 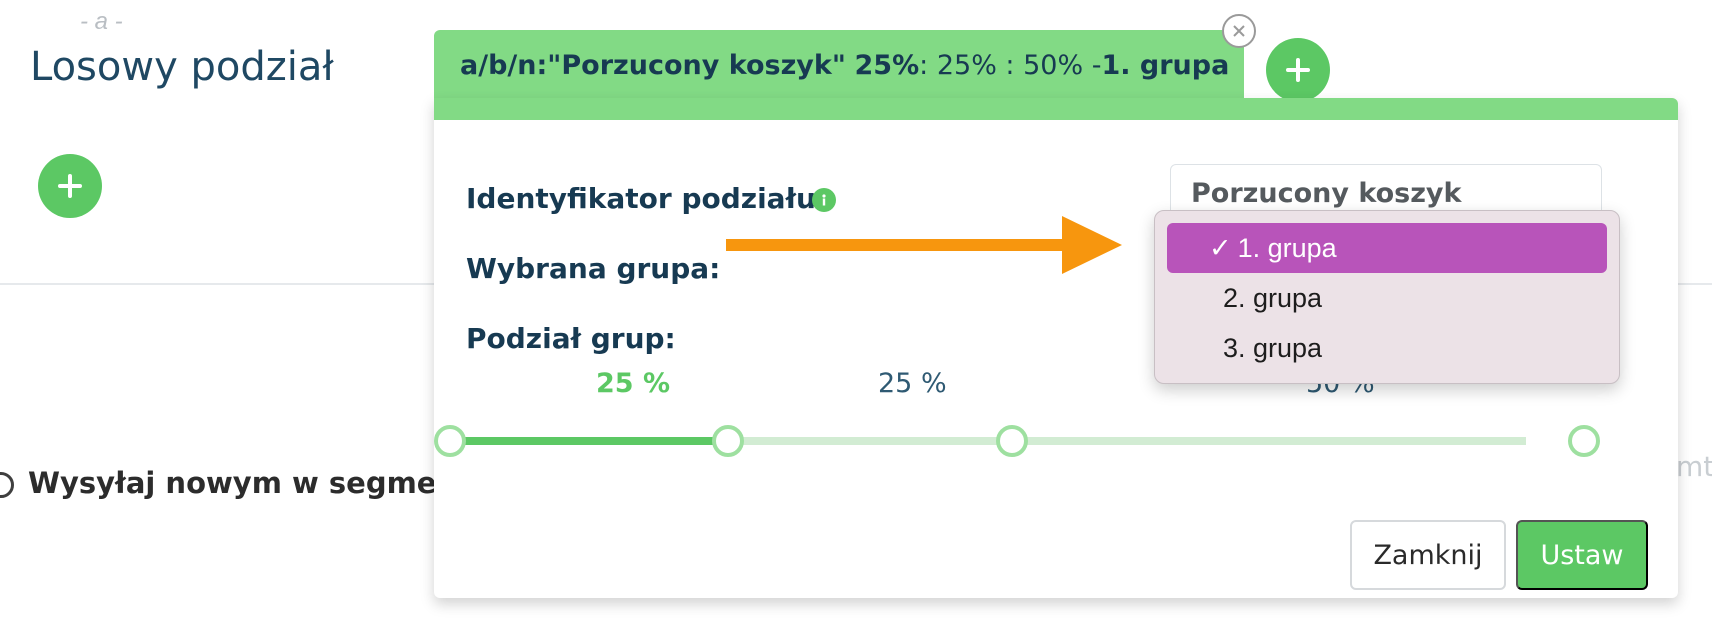 I want to click on arrow-annotation, so click(x=924, y=245).